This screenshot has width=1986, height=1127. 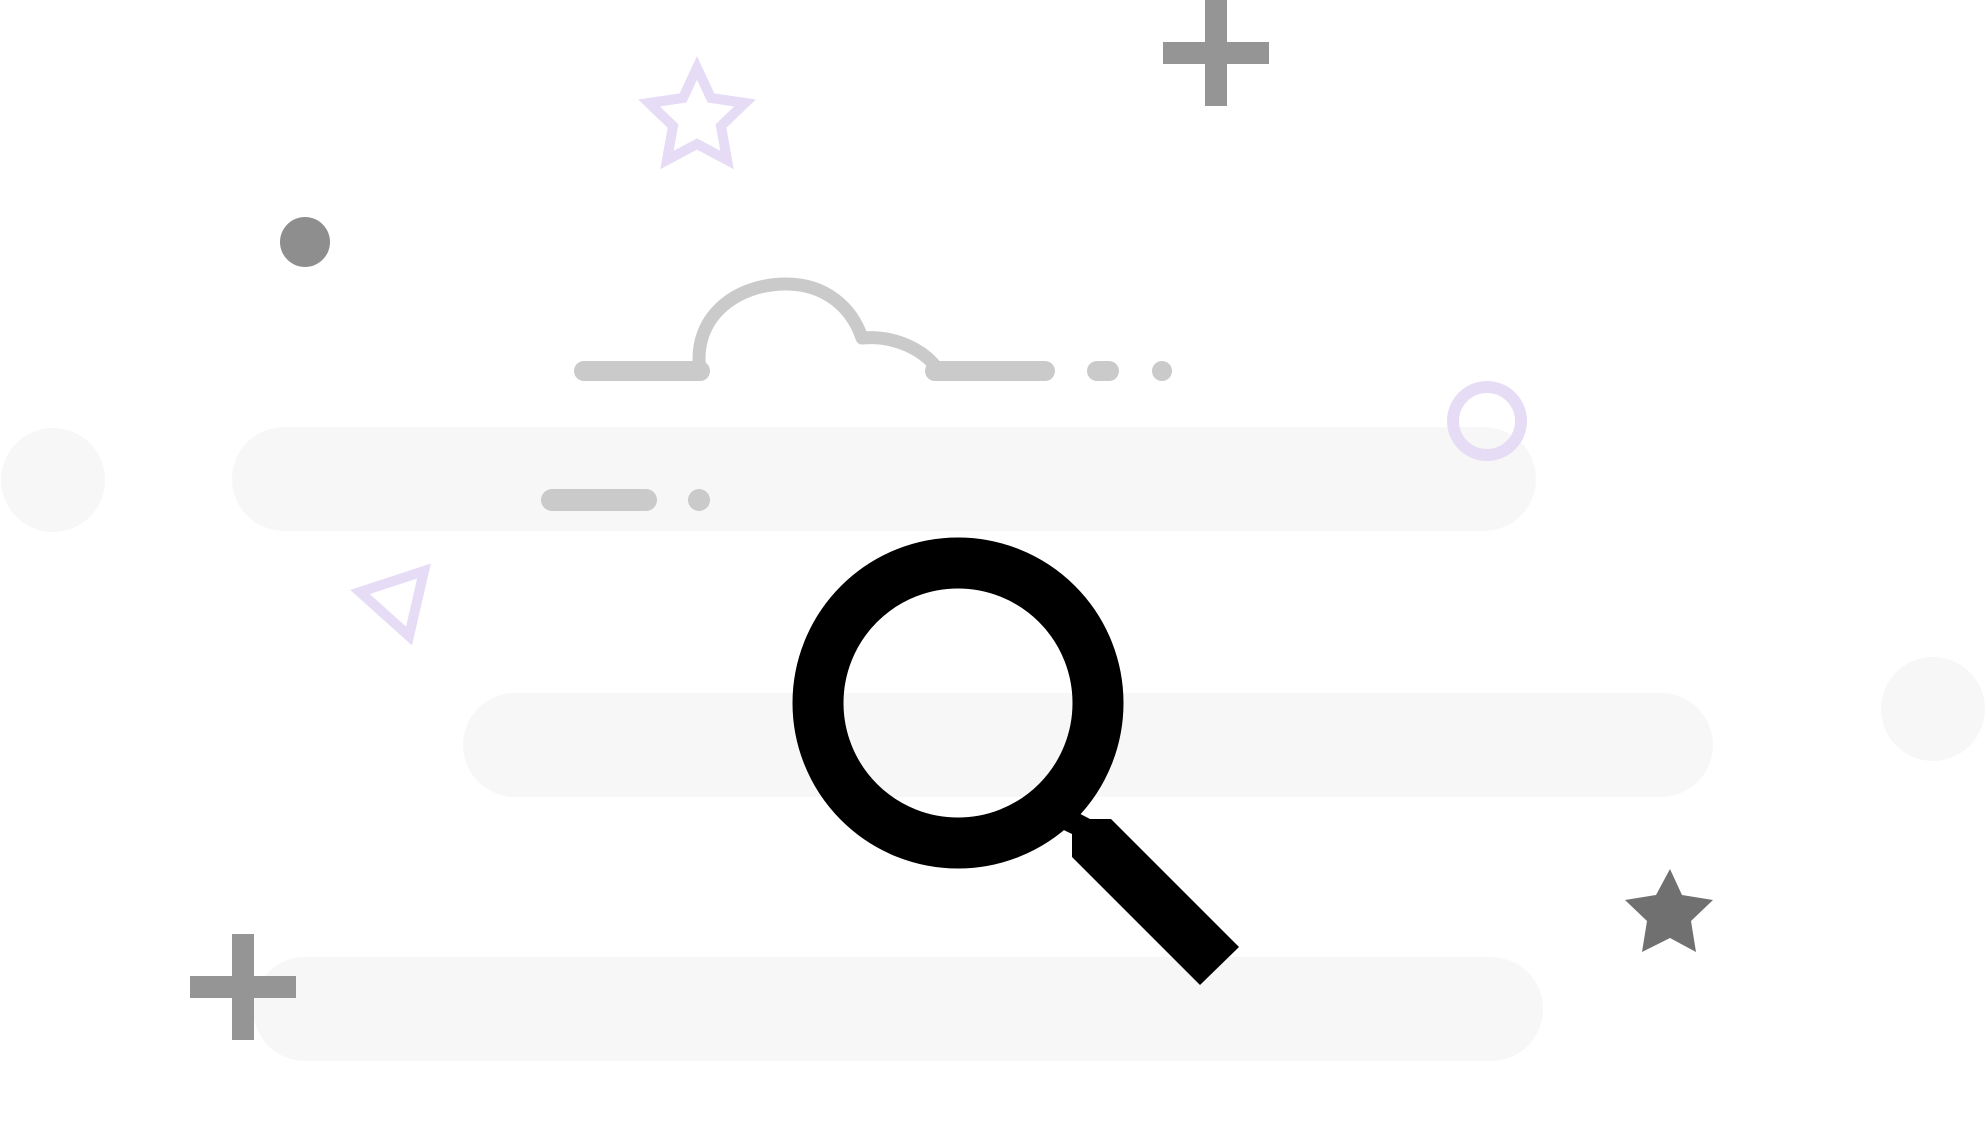 I want to click on triangle-outline-icon, so click(x=390, y=604).